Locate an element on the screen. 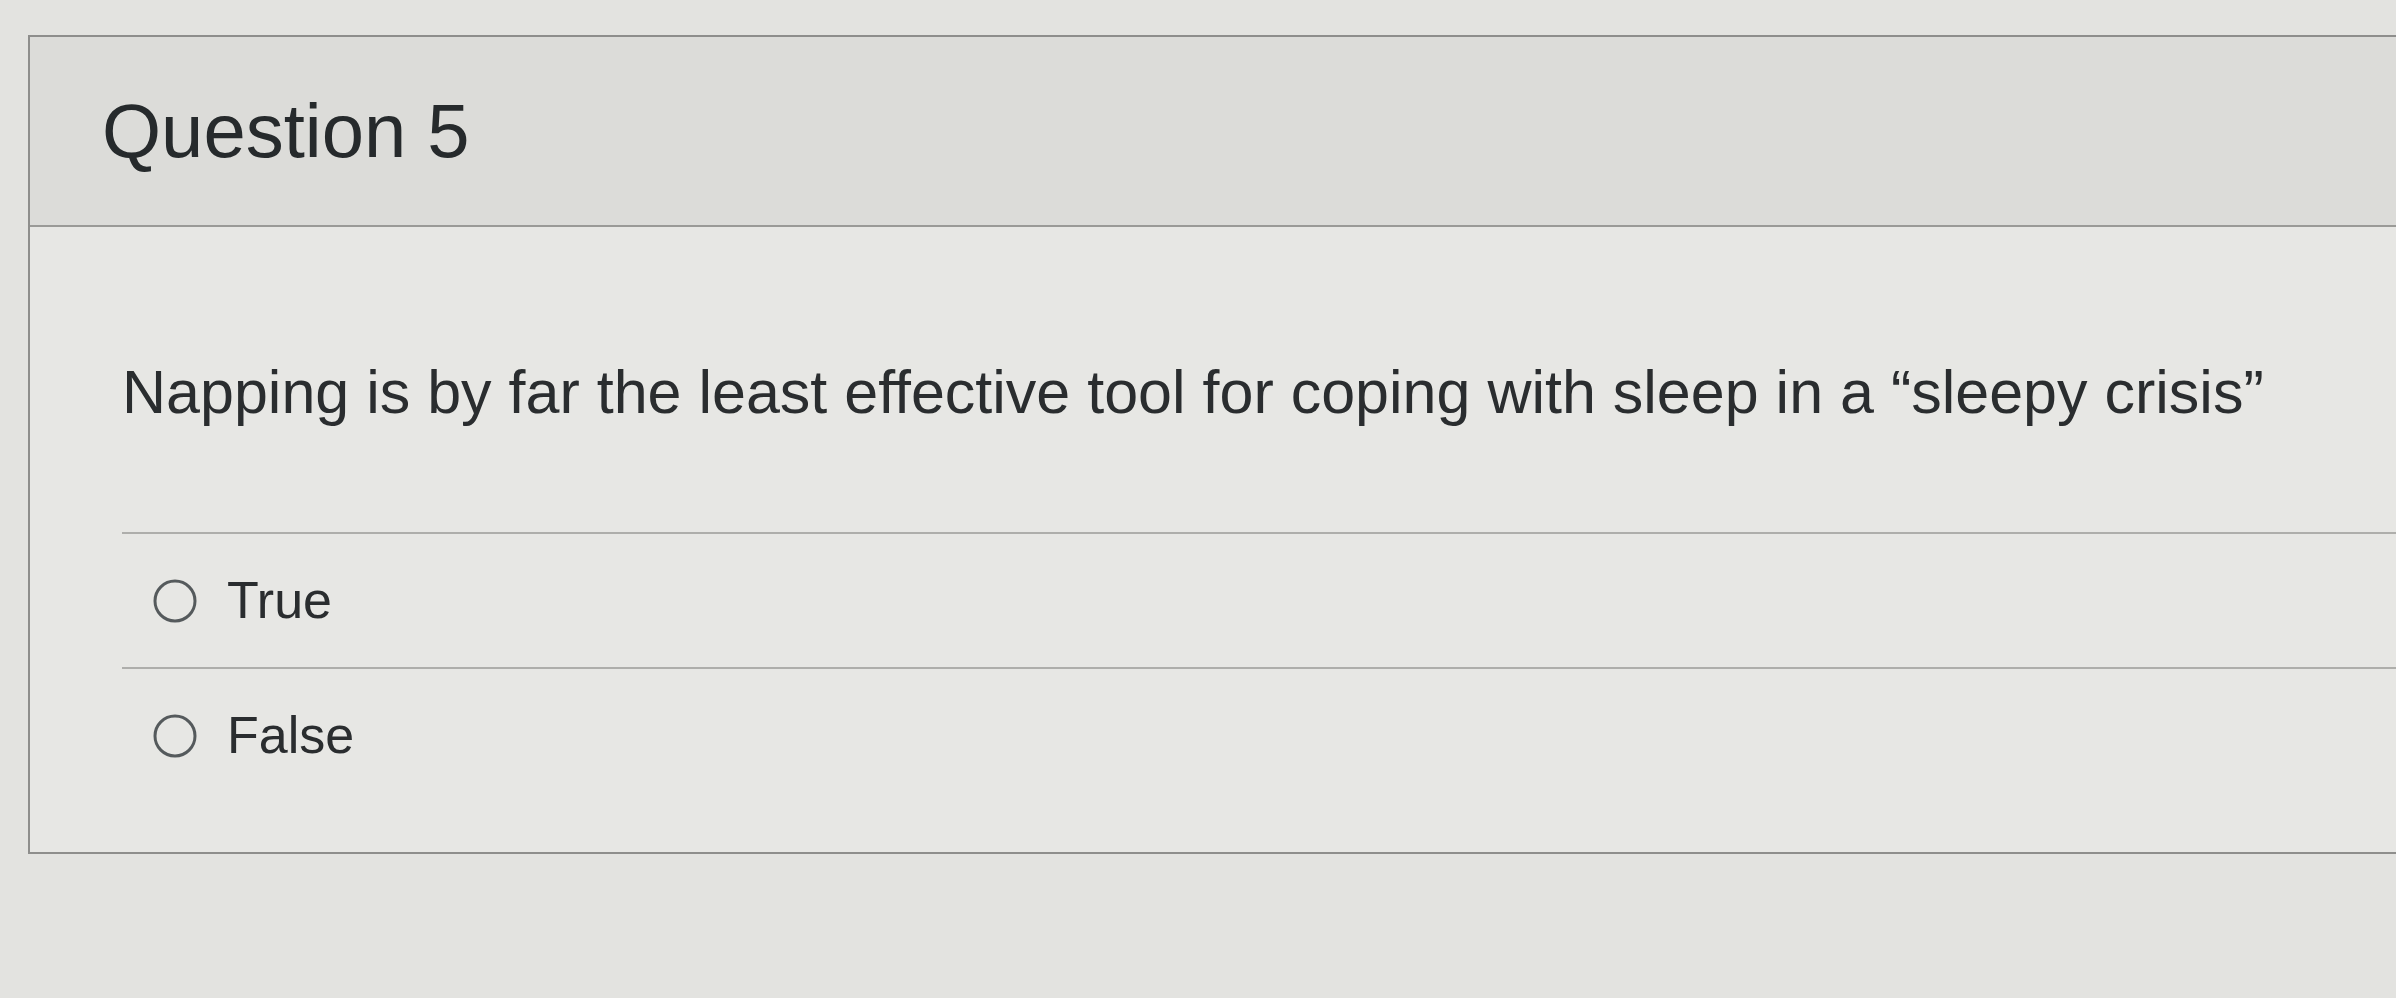 This screenshot has width=2396, height=998. question-text: Napping is by far the least effective tool for coping with sleep in a “sleepy crisis” is located at coordinates (1193, 392).